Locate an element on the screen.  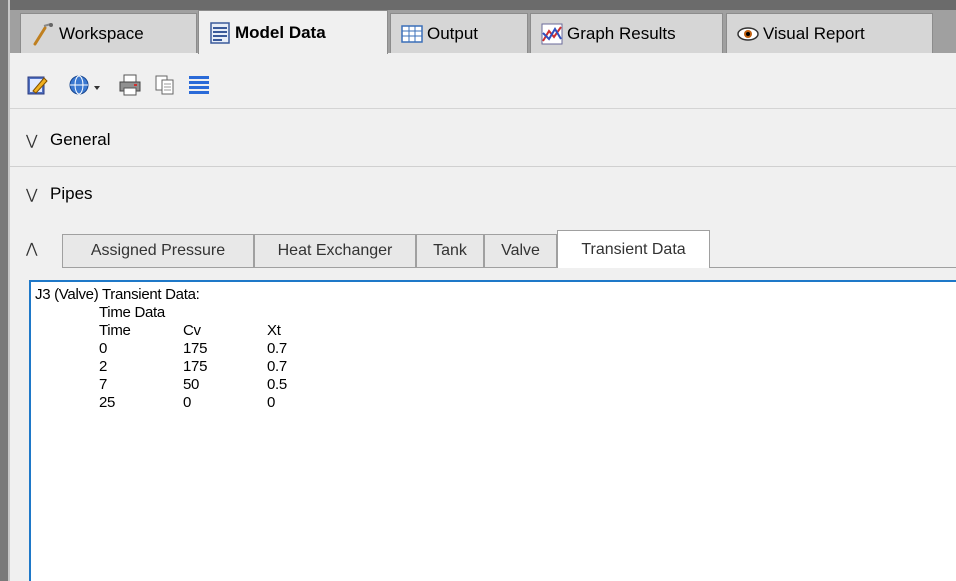
tab-model-data-label: Model Data is located at coordinates (280, 32).